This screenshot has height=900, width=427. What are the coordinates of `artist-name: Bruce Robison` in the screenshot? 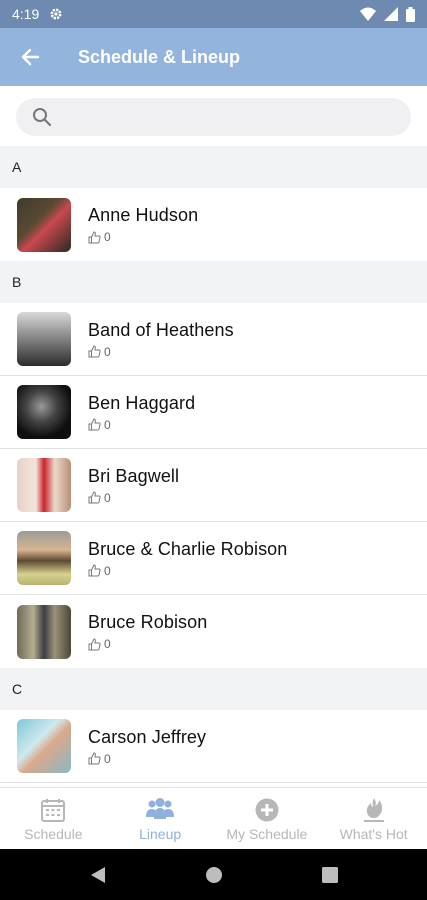 It's located at (148, 622).